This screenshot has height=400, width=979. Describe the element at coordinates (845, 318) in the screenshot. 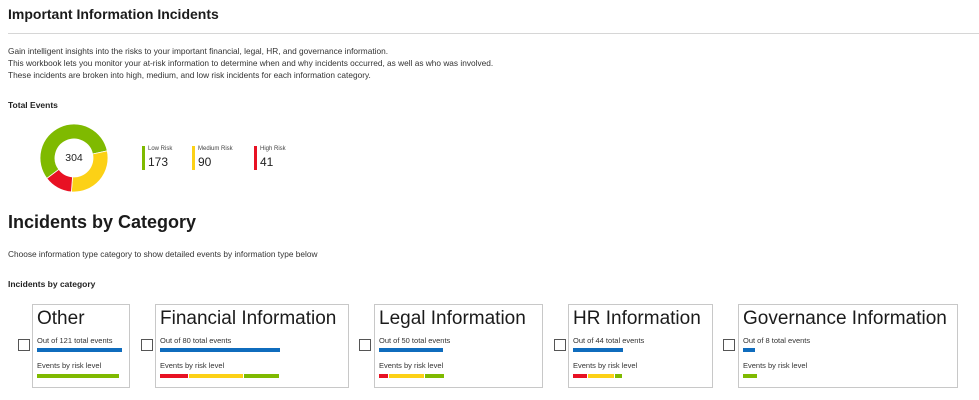

I see `category-title: Governance Information` at that location.